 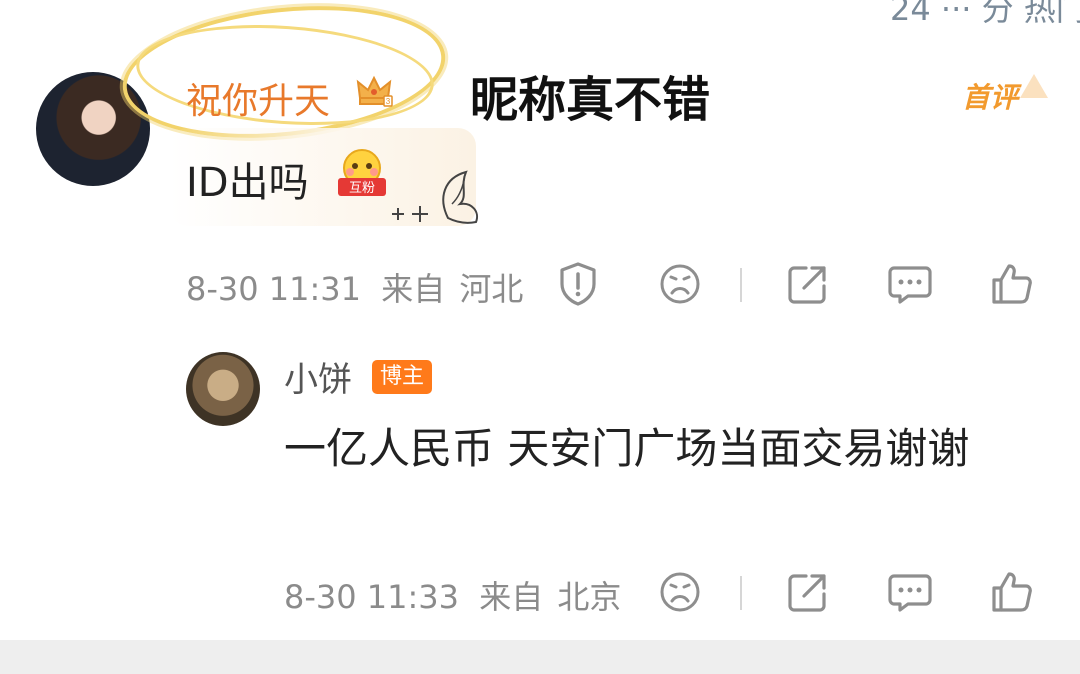 I want to click on crown-icon: 3, so click(x=374, y=91).